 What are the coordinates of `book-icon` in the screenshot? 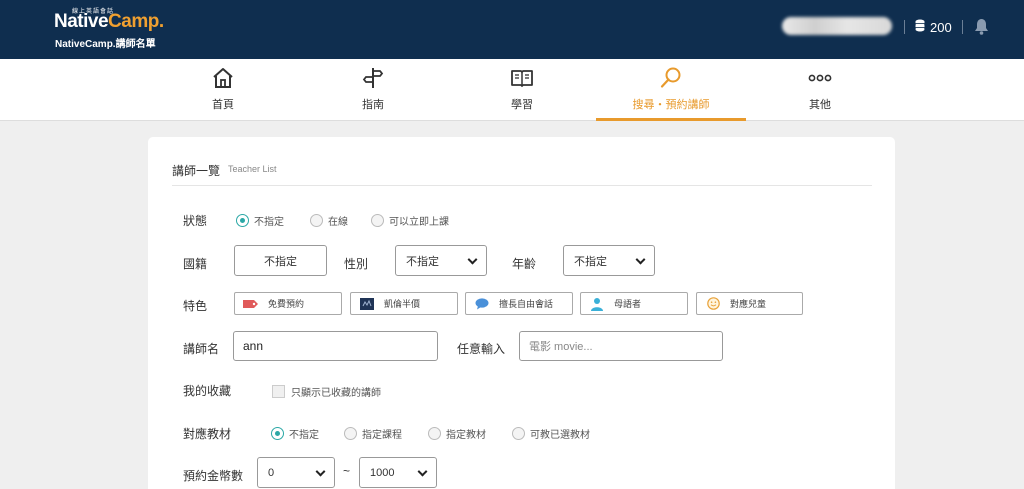 It's located at (522, 78).